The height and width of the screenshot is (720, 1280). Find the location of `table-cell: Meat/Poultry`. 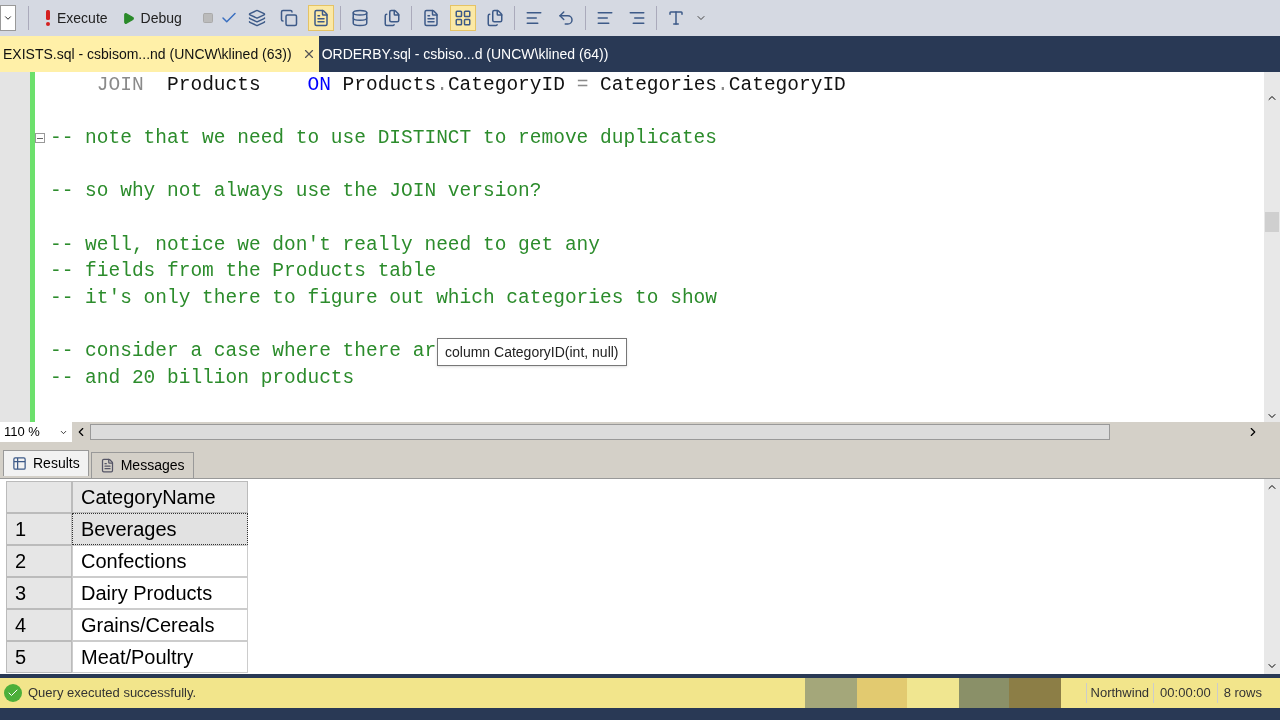

table-cell: Meat/Poultry is located at coordinates (160, 657).